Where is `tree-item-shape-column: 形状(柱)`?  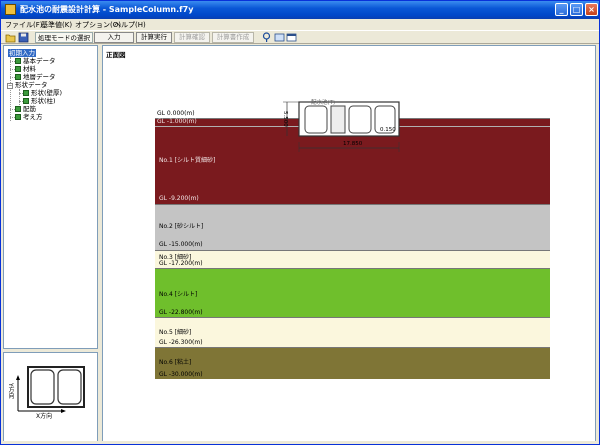
tree-item-shape-column: 形状(柱) is located at coordinates (39, 101).